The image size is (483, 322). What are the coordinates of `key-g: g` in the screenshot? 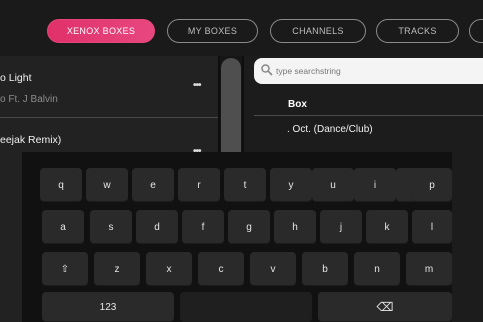 It's located at (249, 227).